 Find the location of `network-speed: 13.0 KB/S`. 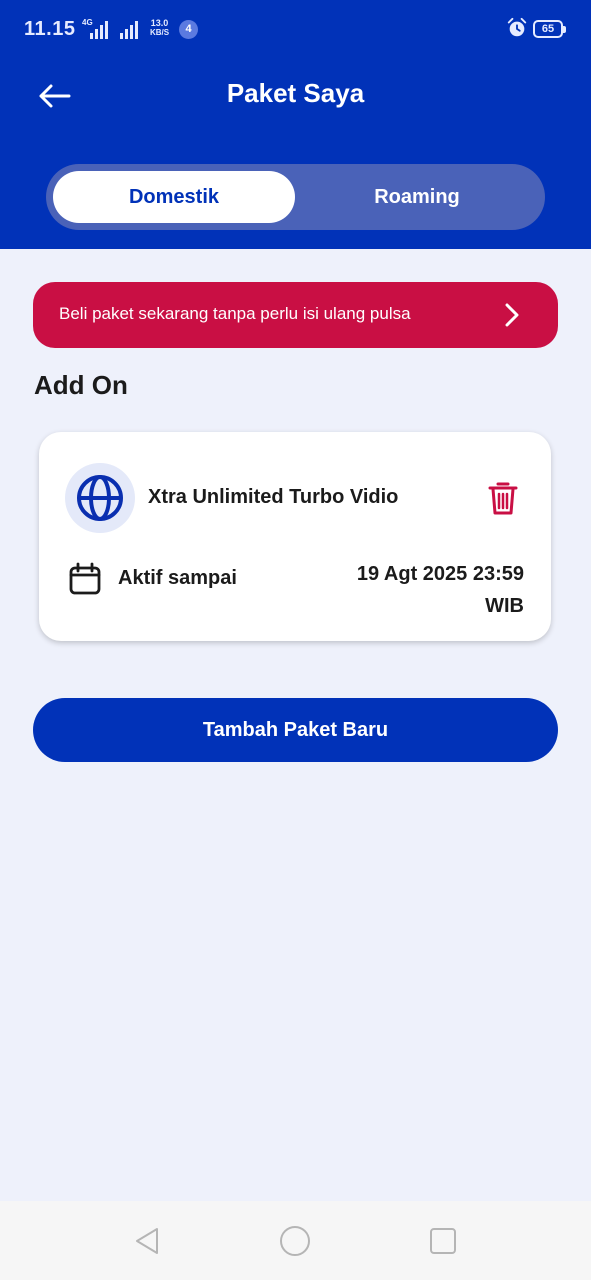

network-speed: 13.0 KB/S is located at coordinates (160, 28).